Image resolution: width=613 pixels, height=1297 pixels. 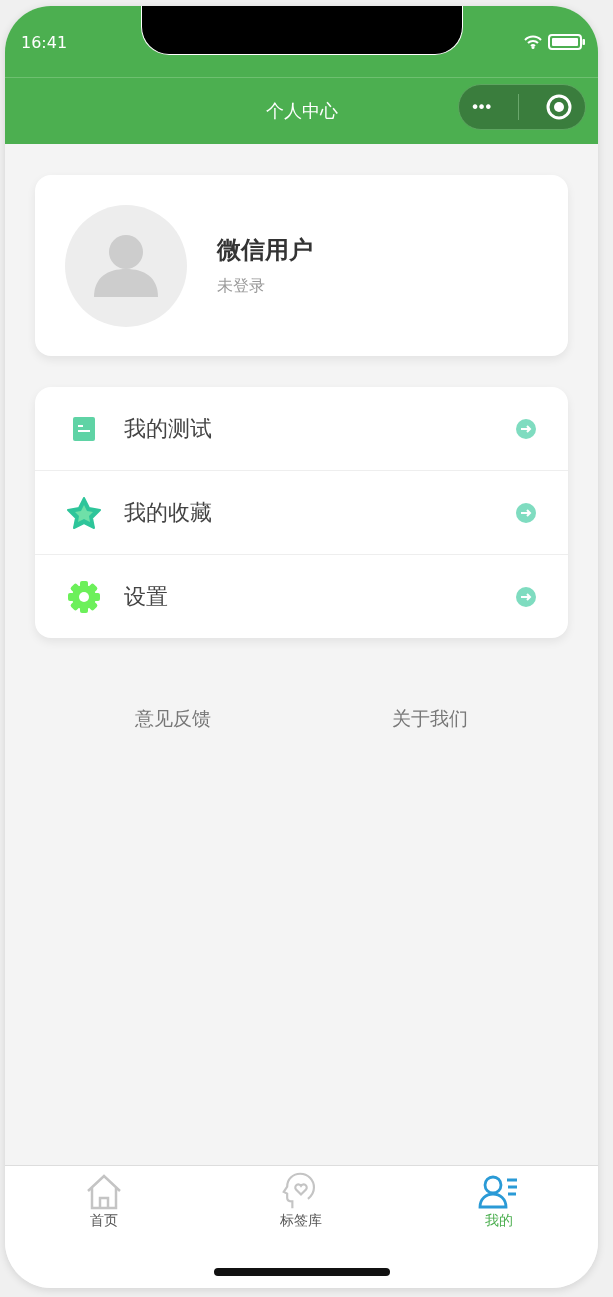 What do you see at coordinates (146, 596) in the screenshot?
I see `menu-label: 设置` at bounding box center [146, 596].